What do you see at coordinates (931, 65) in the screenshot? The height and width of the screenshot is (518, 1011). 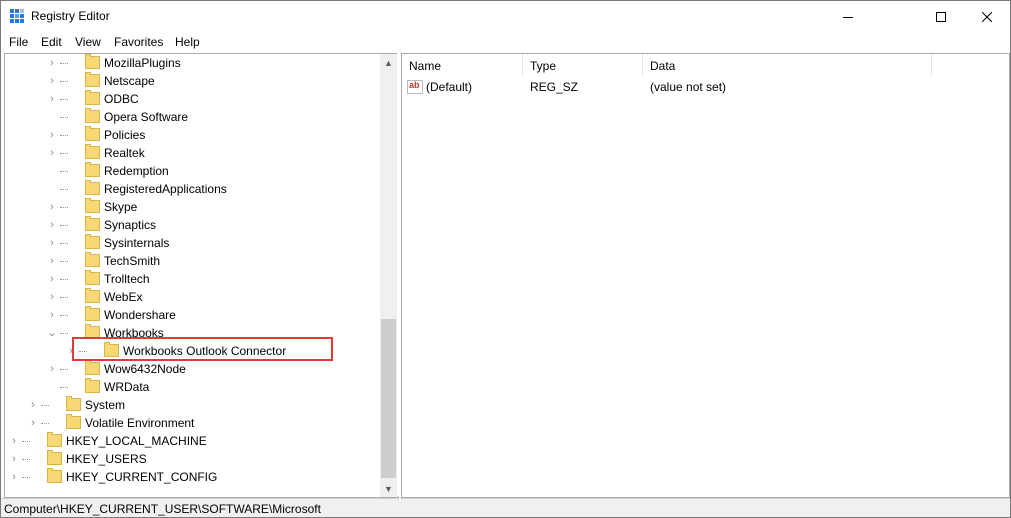 I see `column-divider` at bounding box center [931, 65].